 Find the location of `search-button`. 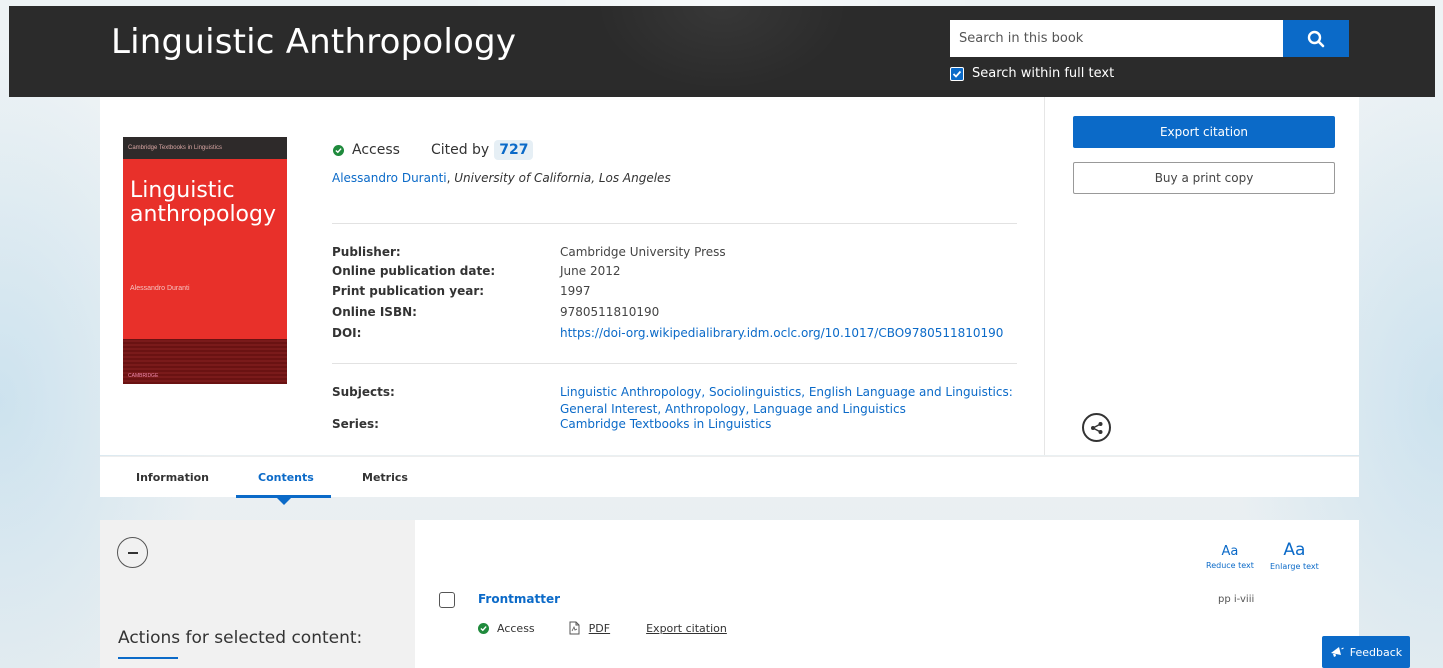

search-button is located at coordinates (1316, 38).